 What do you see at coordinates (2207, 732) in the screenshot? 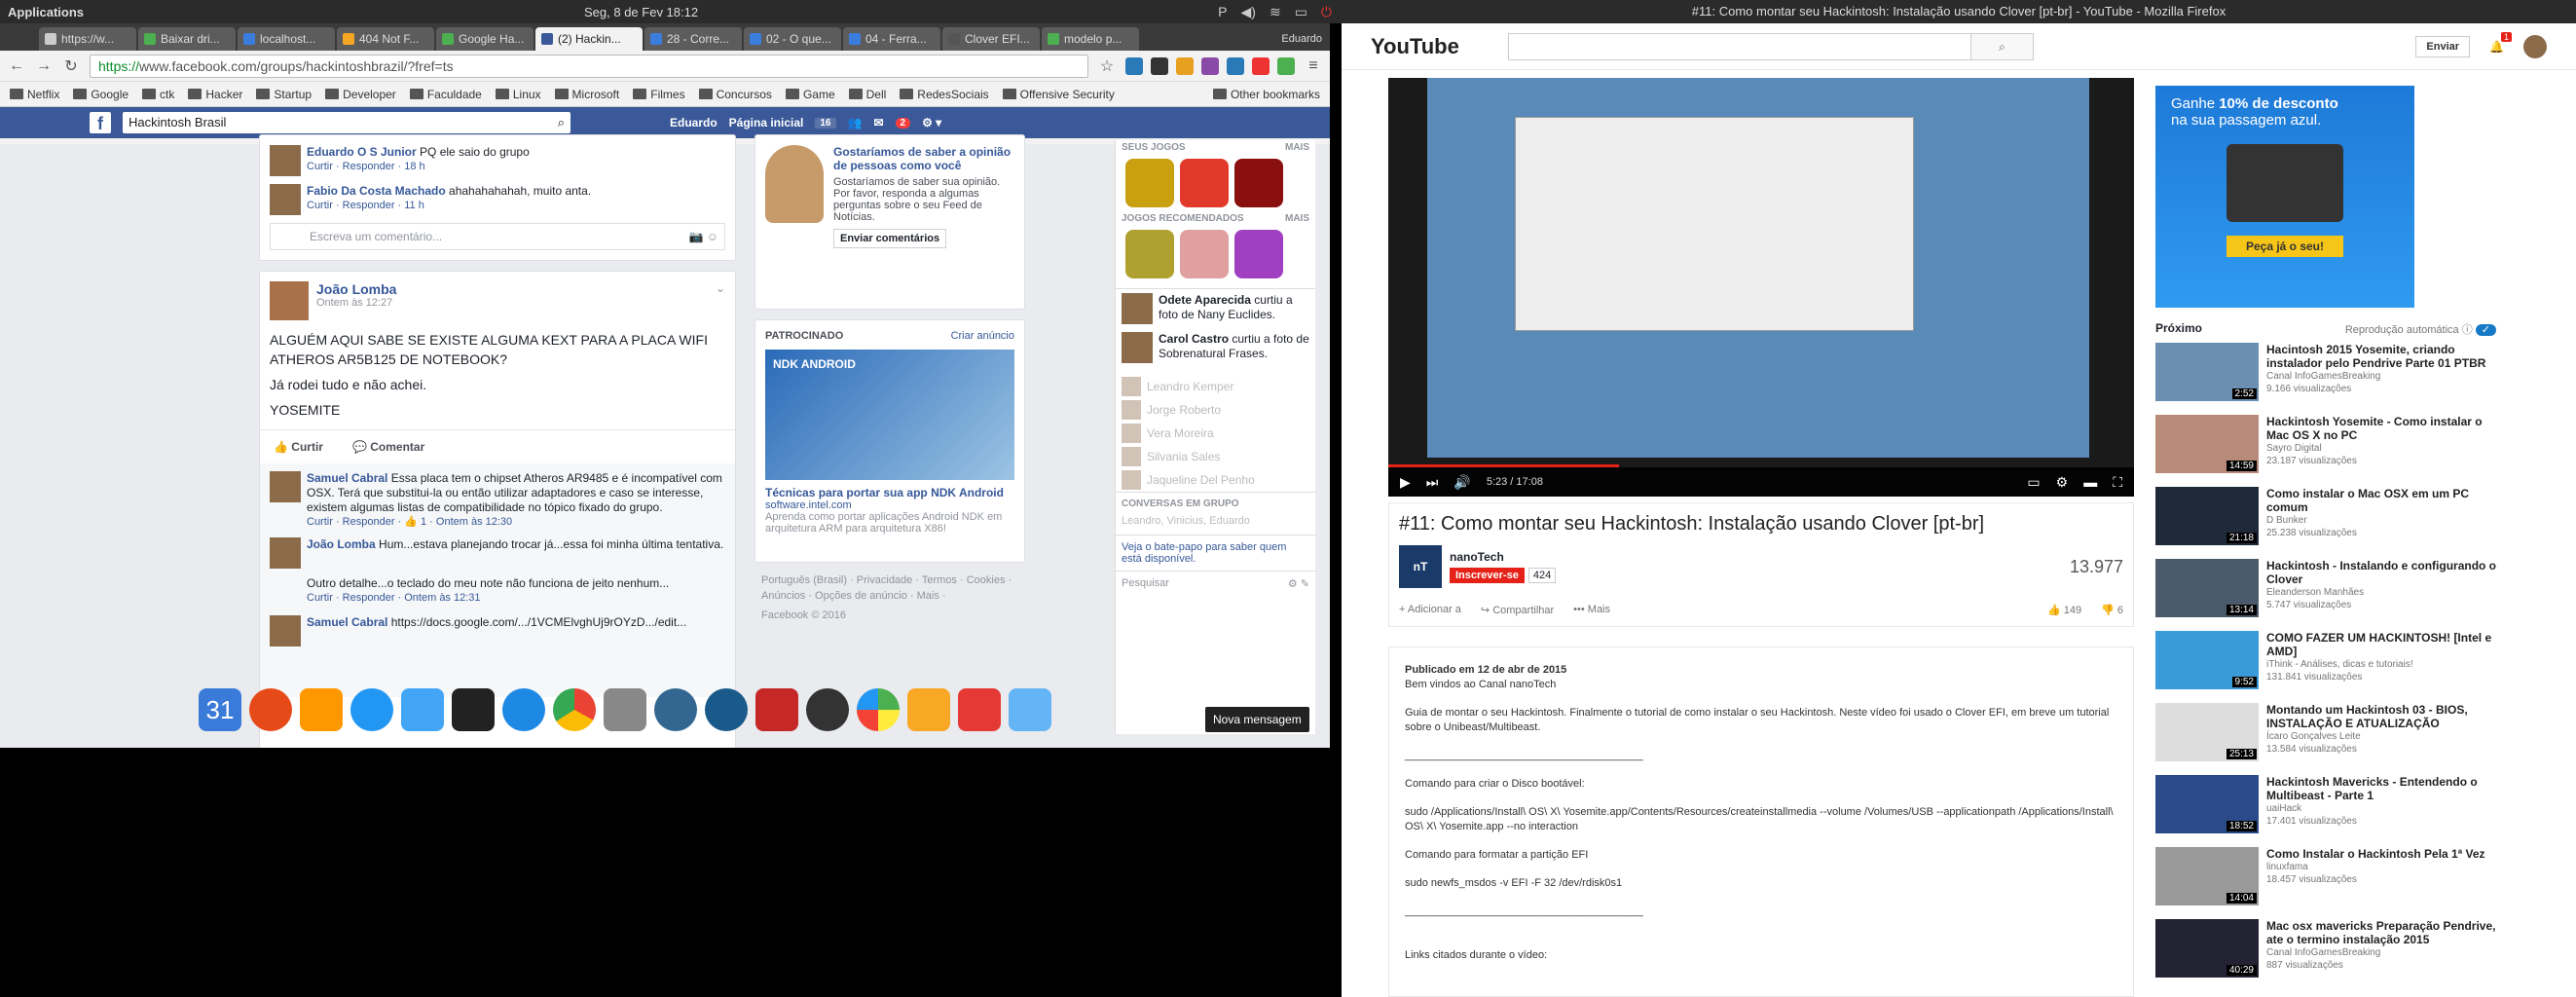
I see `video-thumbnail: 25:13` at bounding box center [2207, 732].